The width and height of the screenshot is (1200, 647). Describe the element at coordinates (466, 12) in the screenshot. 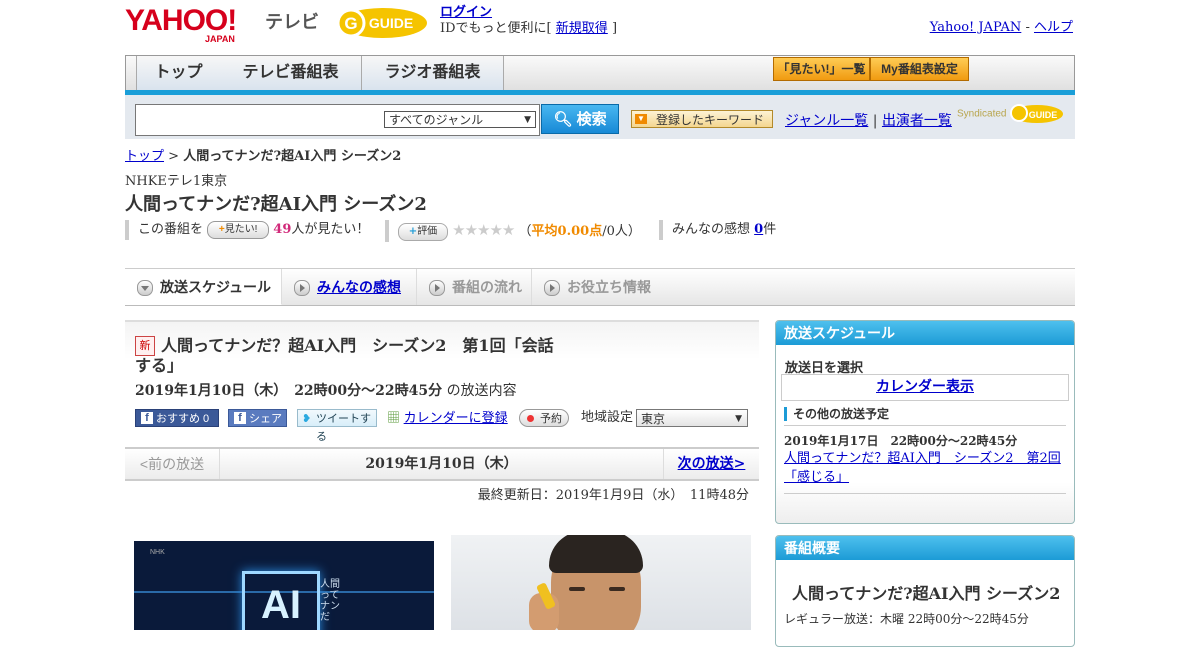

I see `login-link: ログイン` at that location.